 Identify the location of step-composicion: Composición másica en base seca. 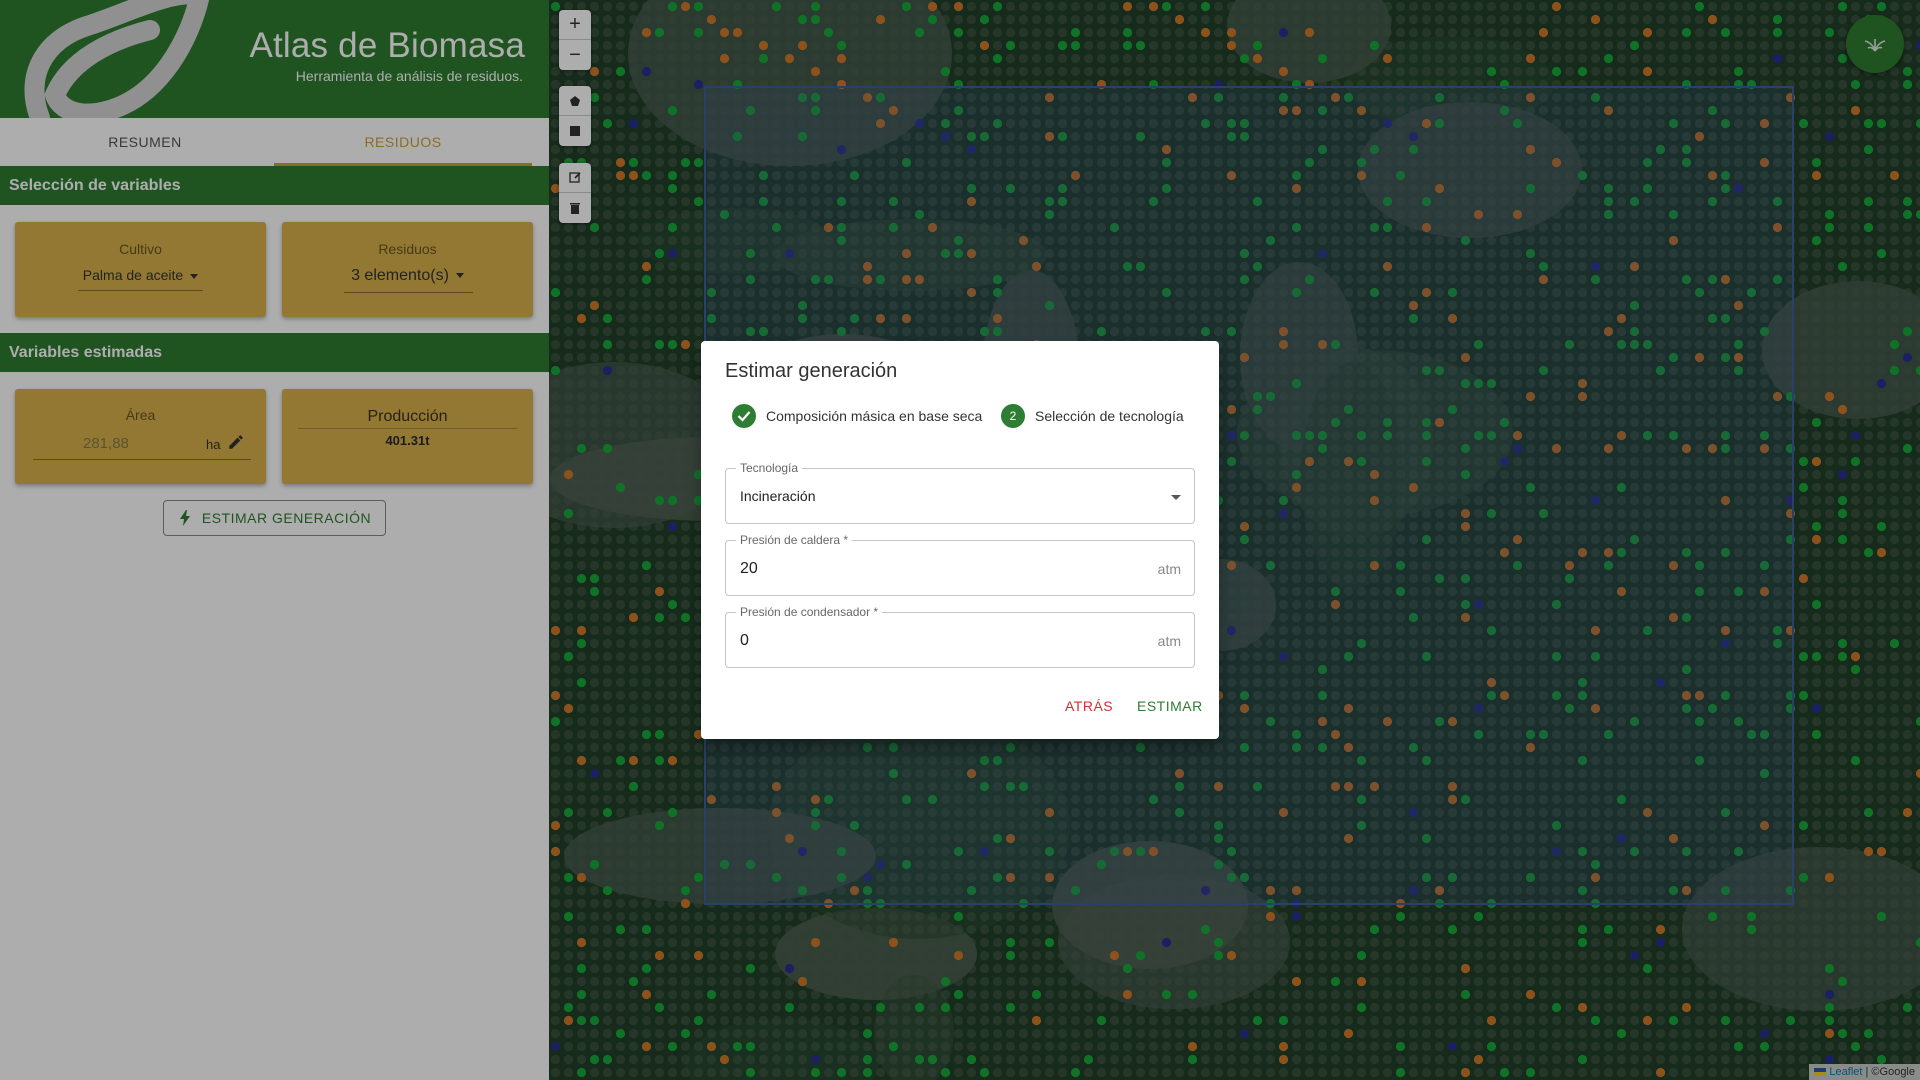
(857, 416).